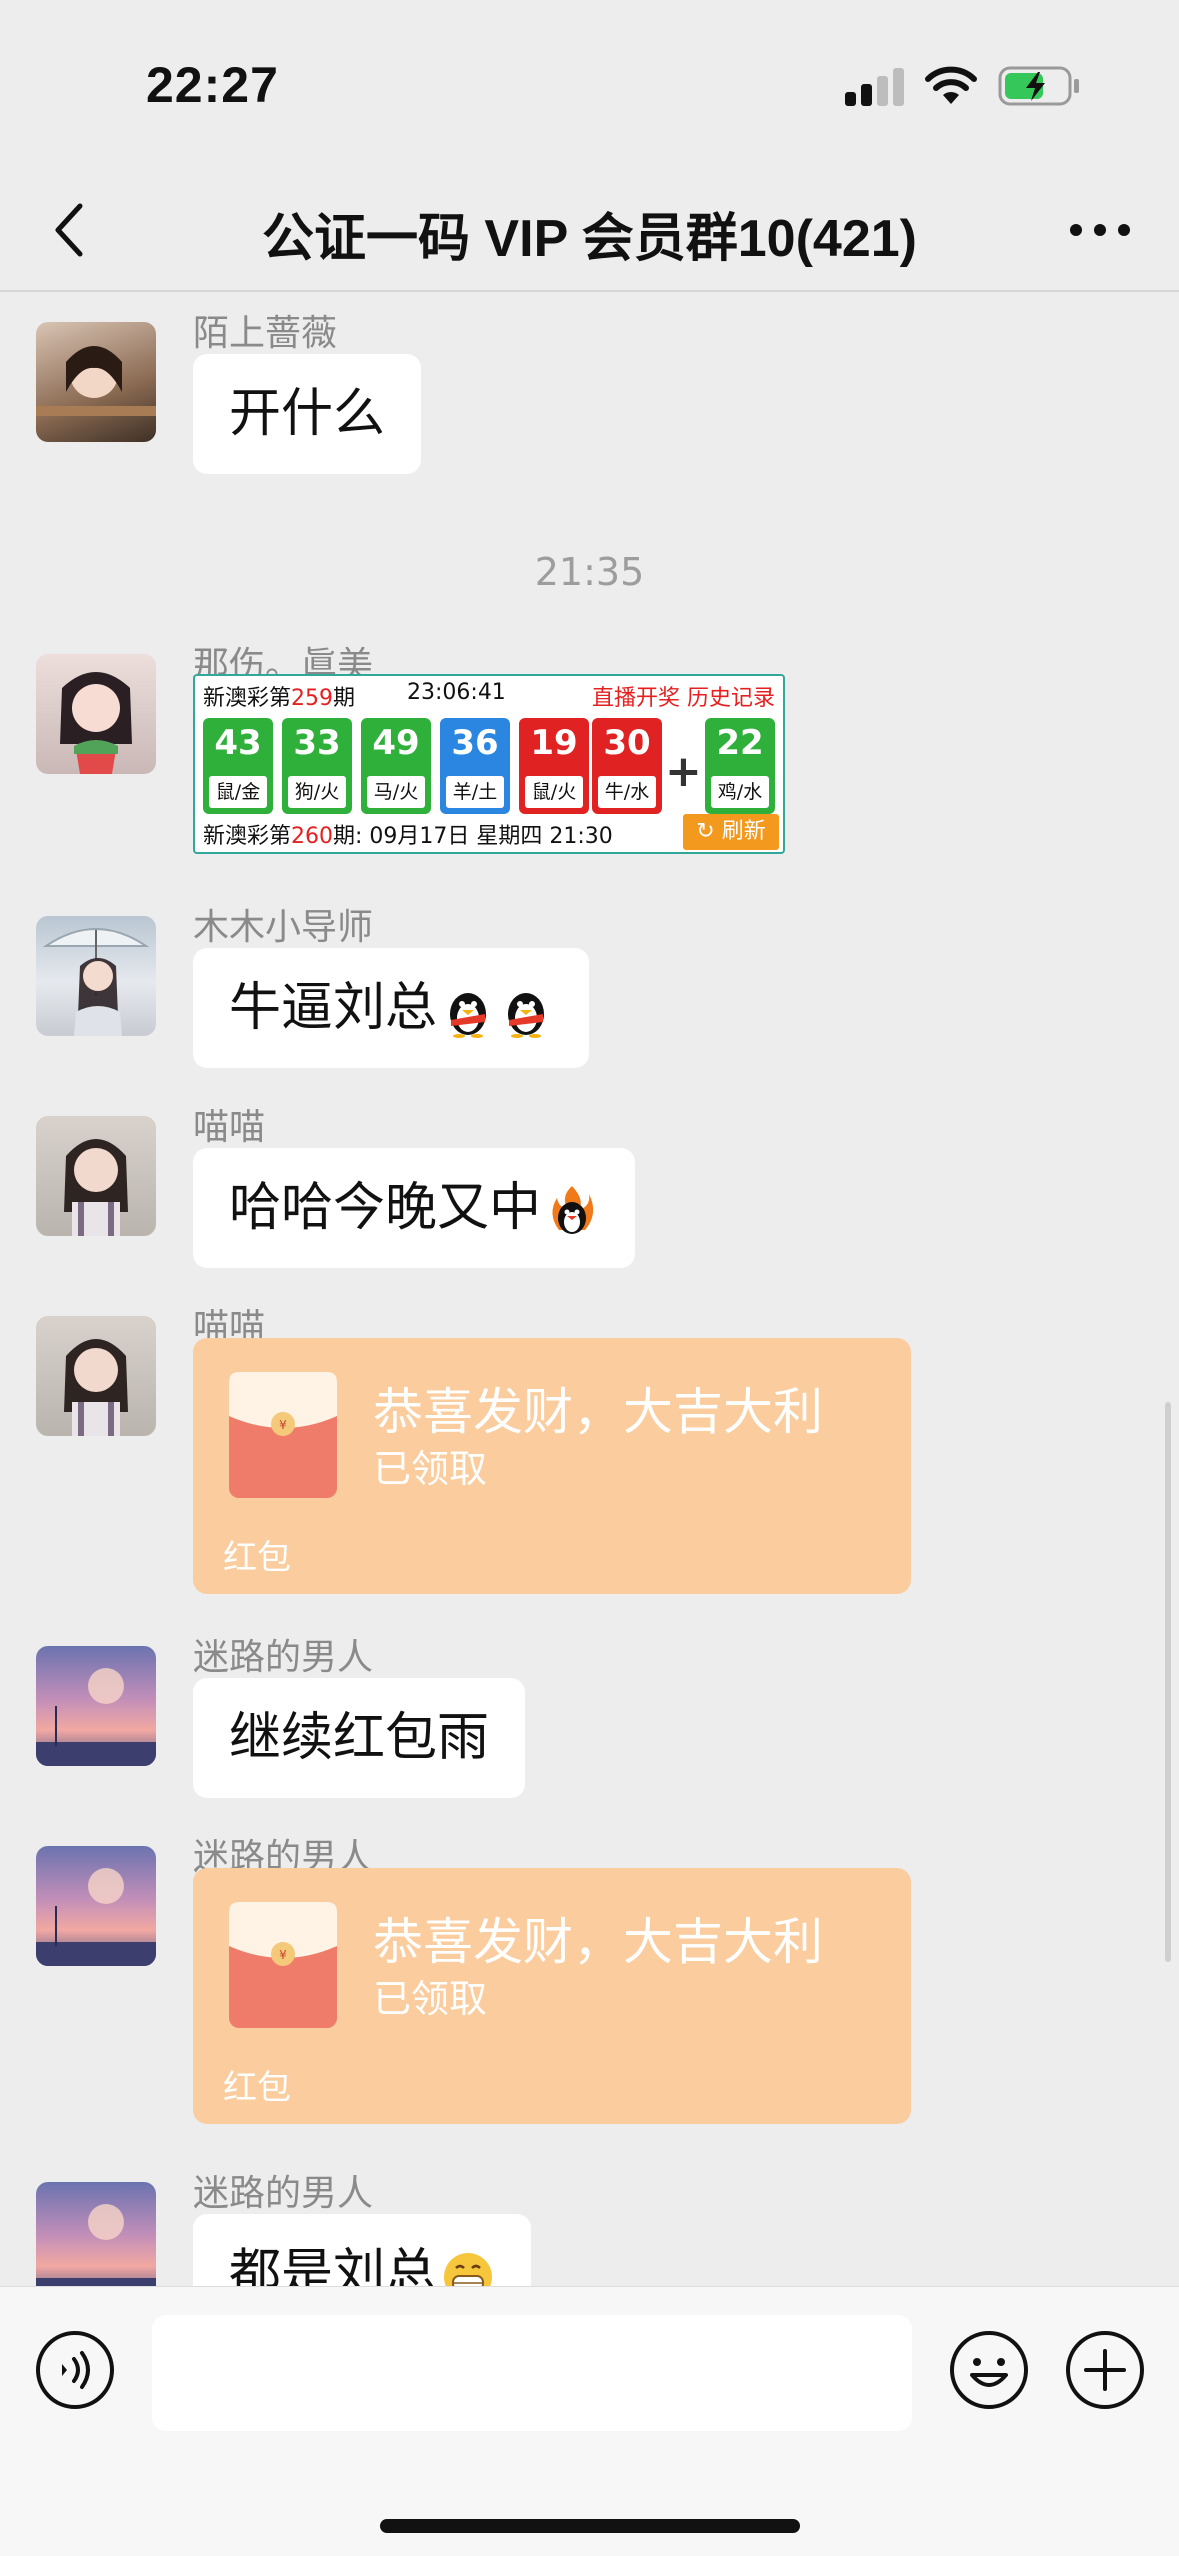  What do you see at coordinates (359, 1738) in the screenshot?
I see `message-bubble: 继续红包雨` at bounding box center [359, 1738].